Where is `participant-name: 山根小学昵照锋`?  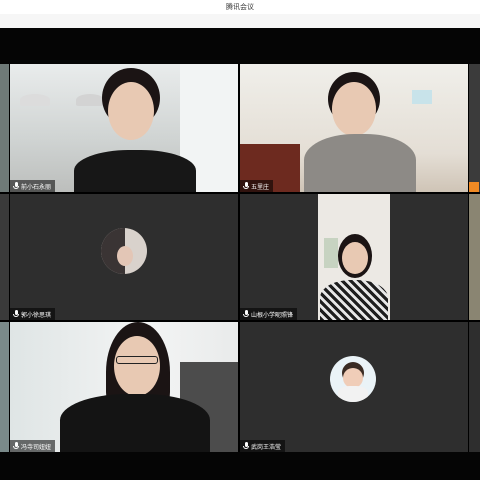 participant-name: 山根小学昵照锋 is located at coordinates (272, 315).